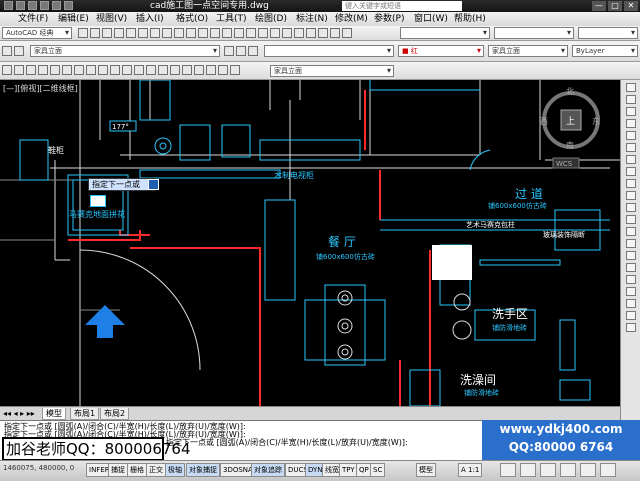 The image size is (640, 481). What do you see at coordinates (564, 164) in the screenshot?
I see `wcs-menu: WCS` at bounding box center [564, 164].